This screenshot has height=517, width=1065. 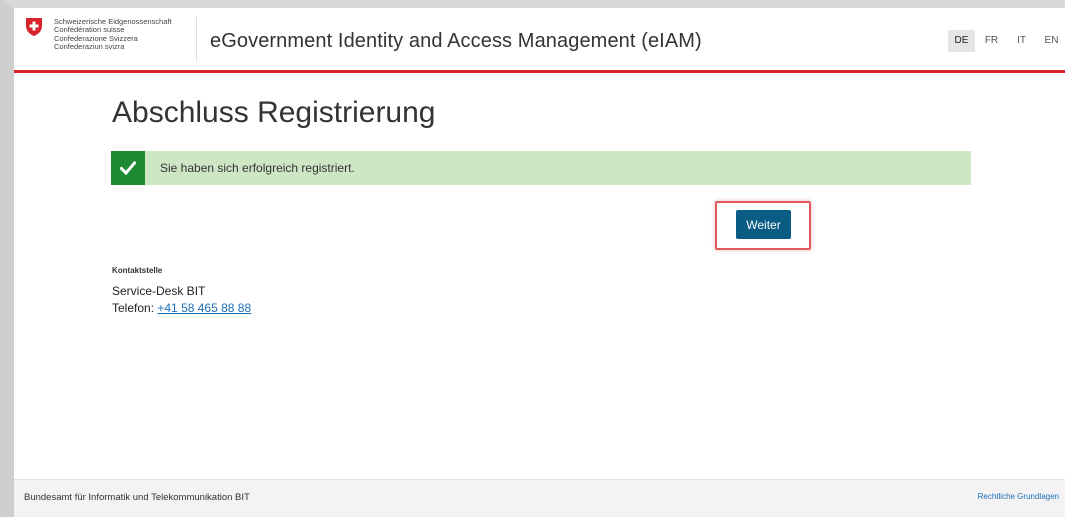 I want to click on federal-name-rm: Confederaziun svizra, so click(x=89, y=47).